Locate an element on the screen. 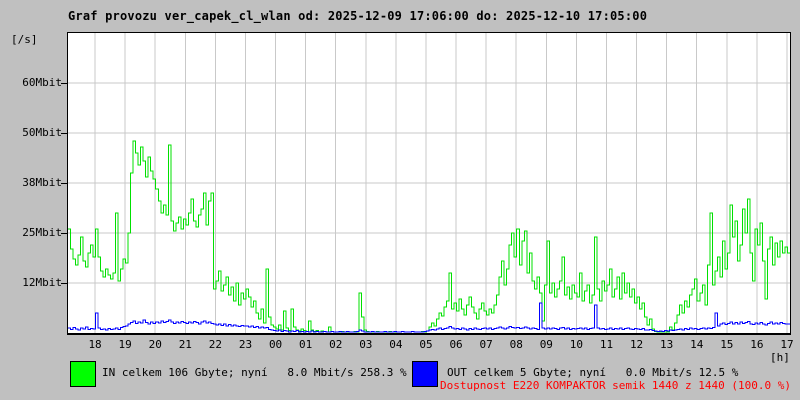 Image resolution: width=800 pixels, height=400 pixels. x-tick-label: 23 is located at coordinates (245, 344).